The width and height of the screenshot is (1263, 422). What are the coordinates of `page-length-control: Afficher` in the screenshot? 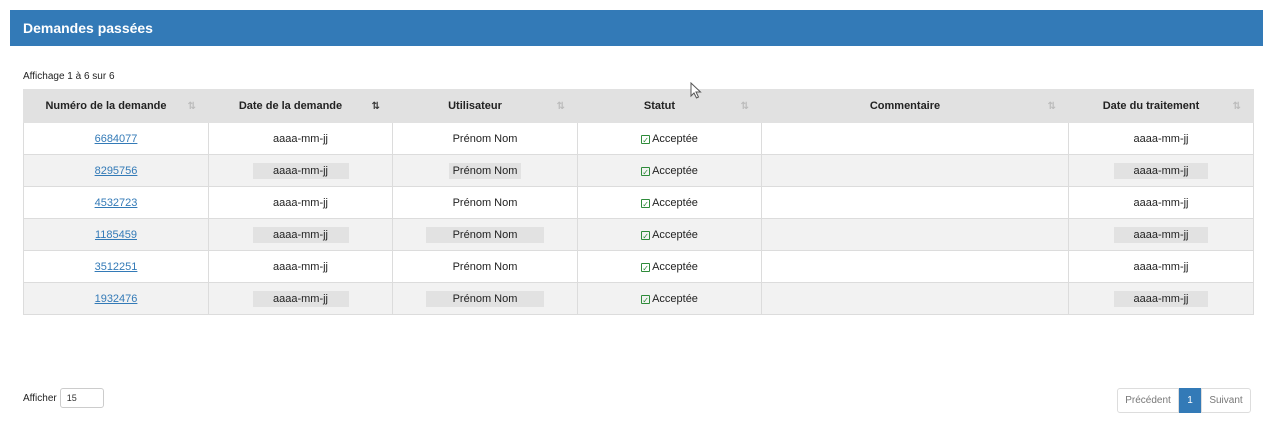 It's located at (63, 398).